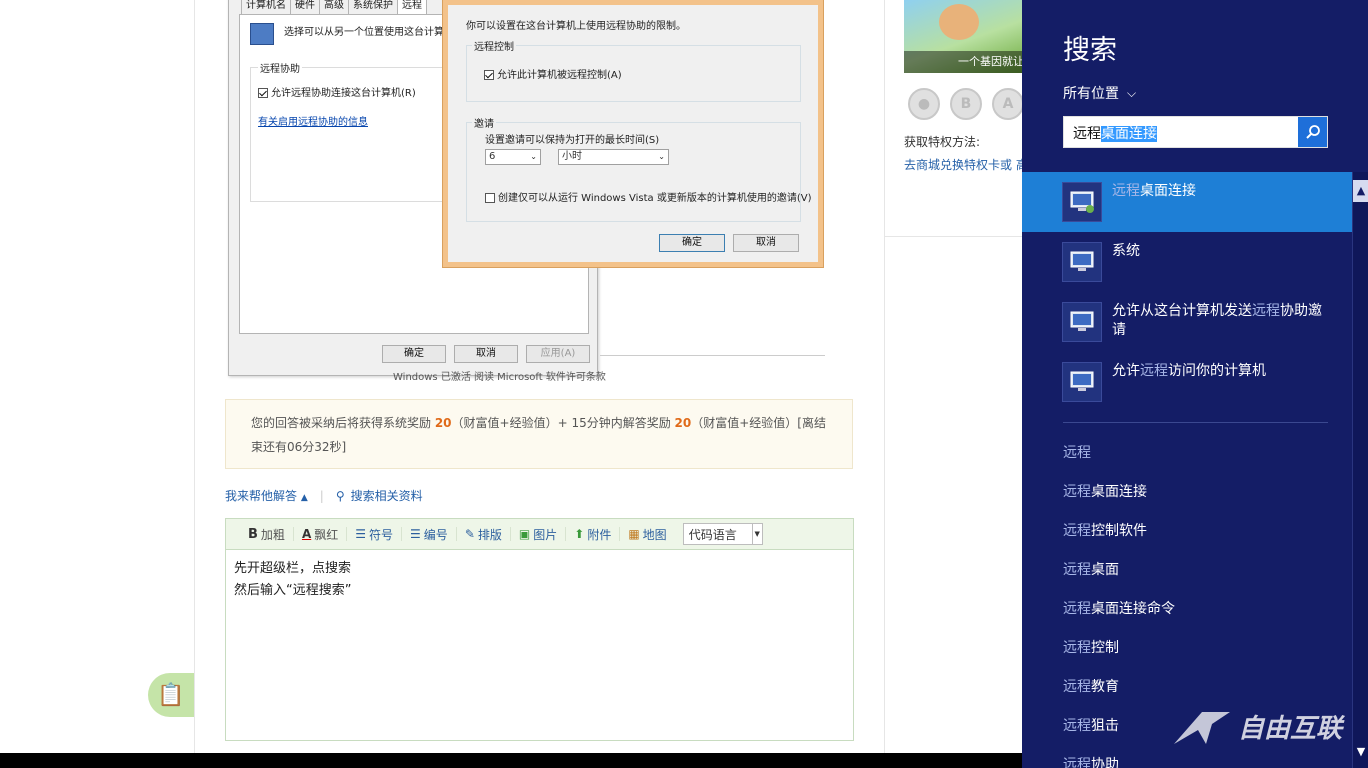 This screenshot has height=768, width=1368. Describe the element at coordinates (966, 164) in the screenshot. I see `privilege-link: 去商城兑换特权卡或 高` at that location.